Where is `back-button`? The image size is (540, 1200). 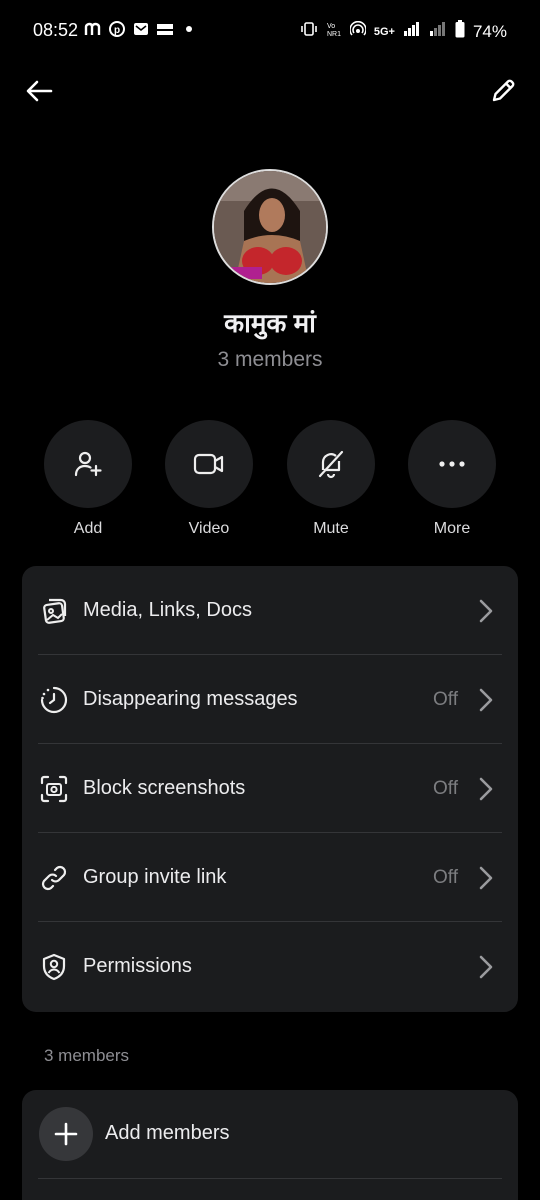
back-button is located at coordinates (39, 91).